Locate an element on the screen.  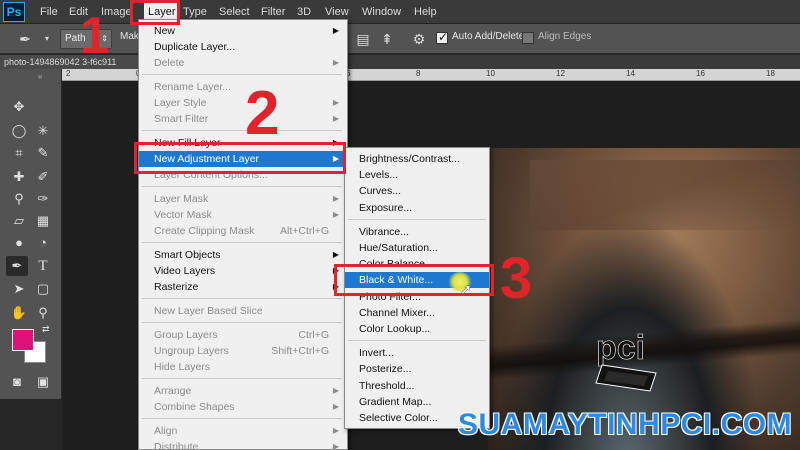
zoom-tool-icon: ⚲ is located at coordinates (43, 313).